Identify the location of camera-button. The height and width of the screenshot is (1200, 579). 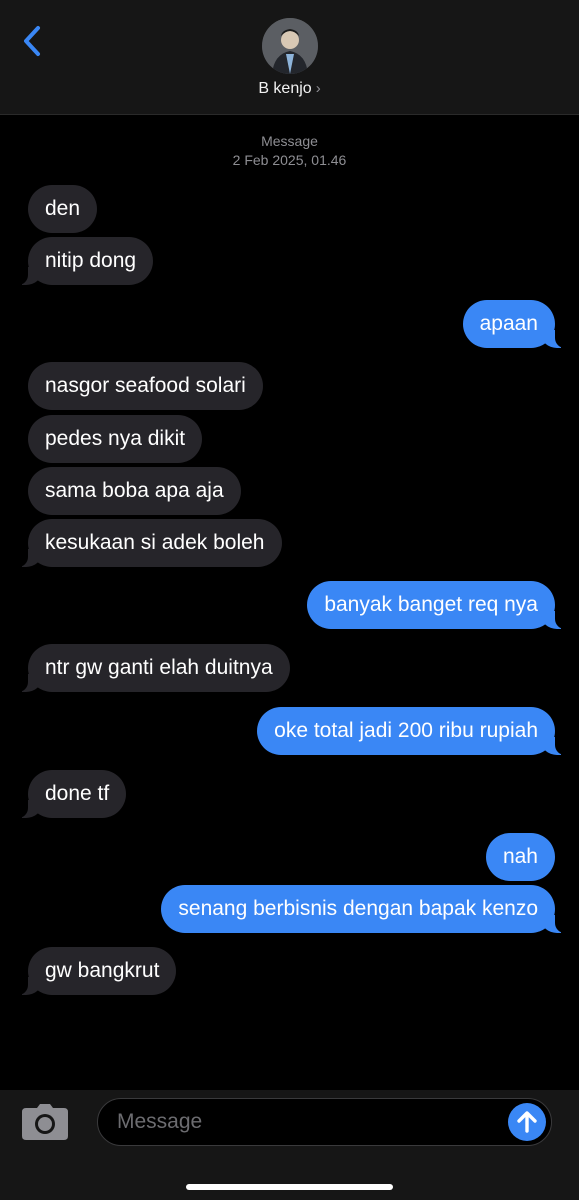
(45, 1122).